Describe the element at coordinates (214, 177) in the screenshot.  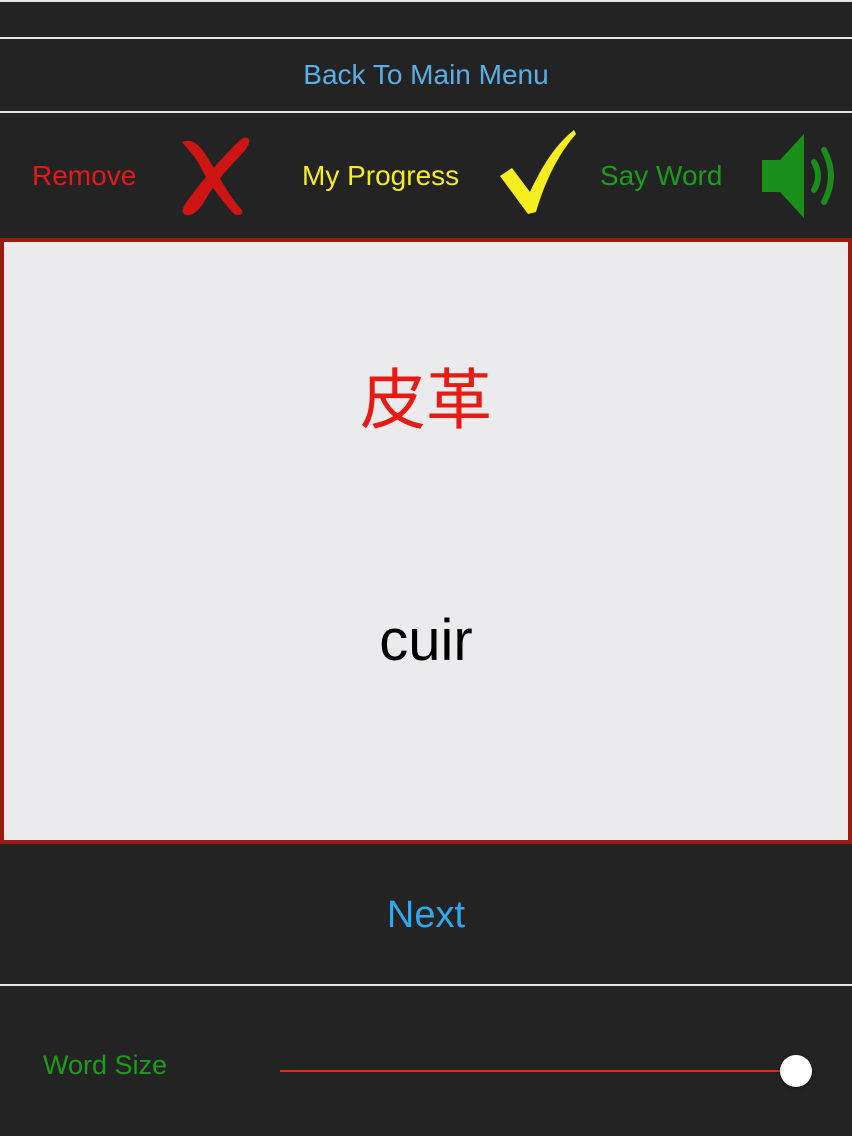
I see `red-x-icon` at that location.